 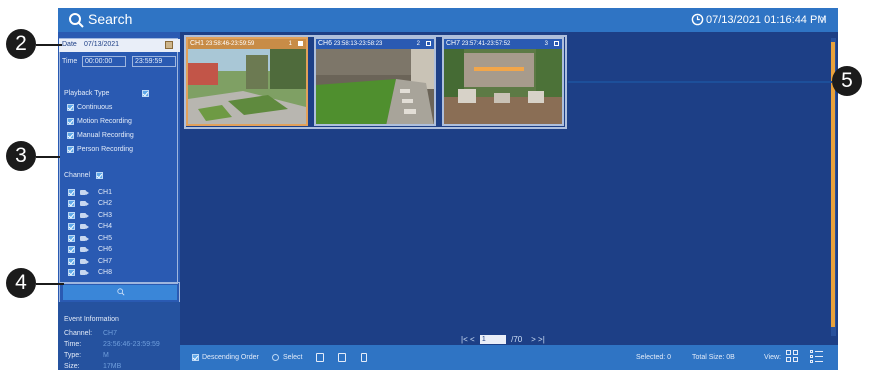 What do you see at coordinates (546, 44) in the screenshot?
I see `thumbnail-index: 3` at bounding box center [546, 44].